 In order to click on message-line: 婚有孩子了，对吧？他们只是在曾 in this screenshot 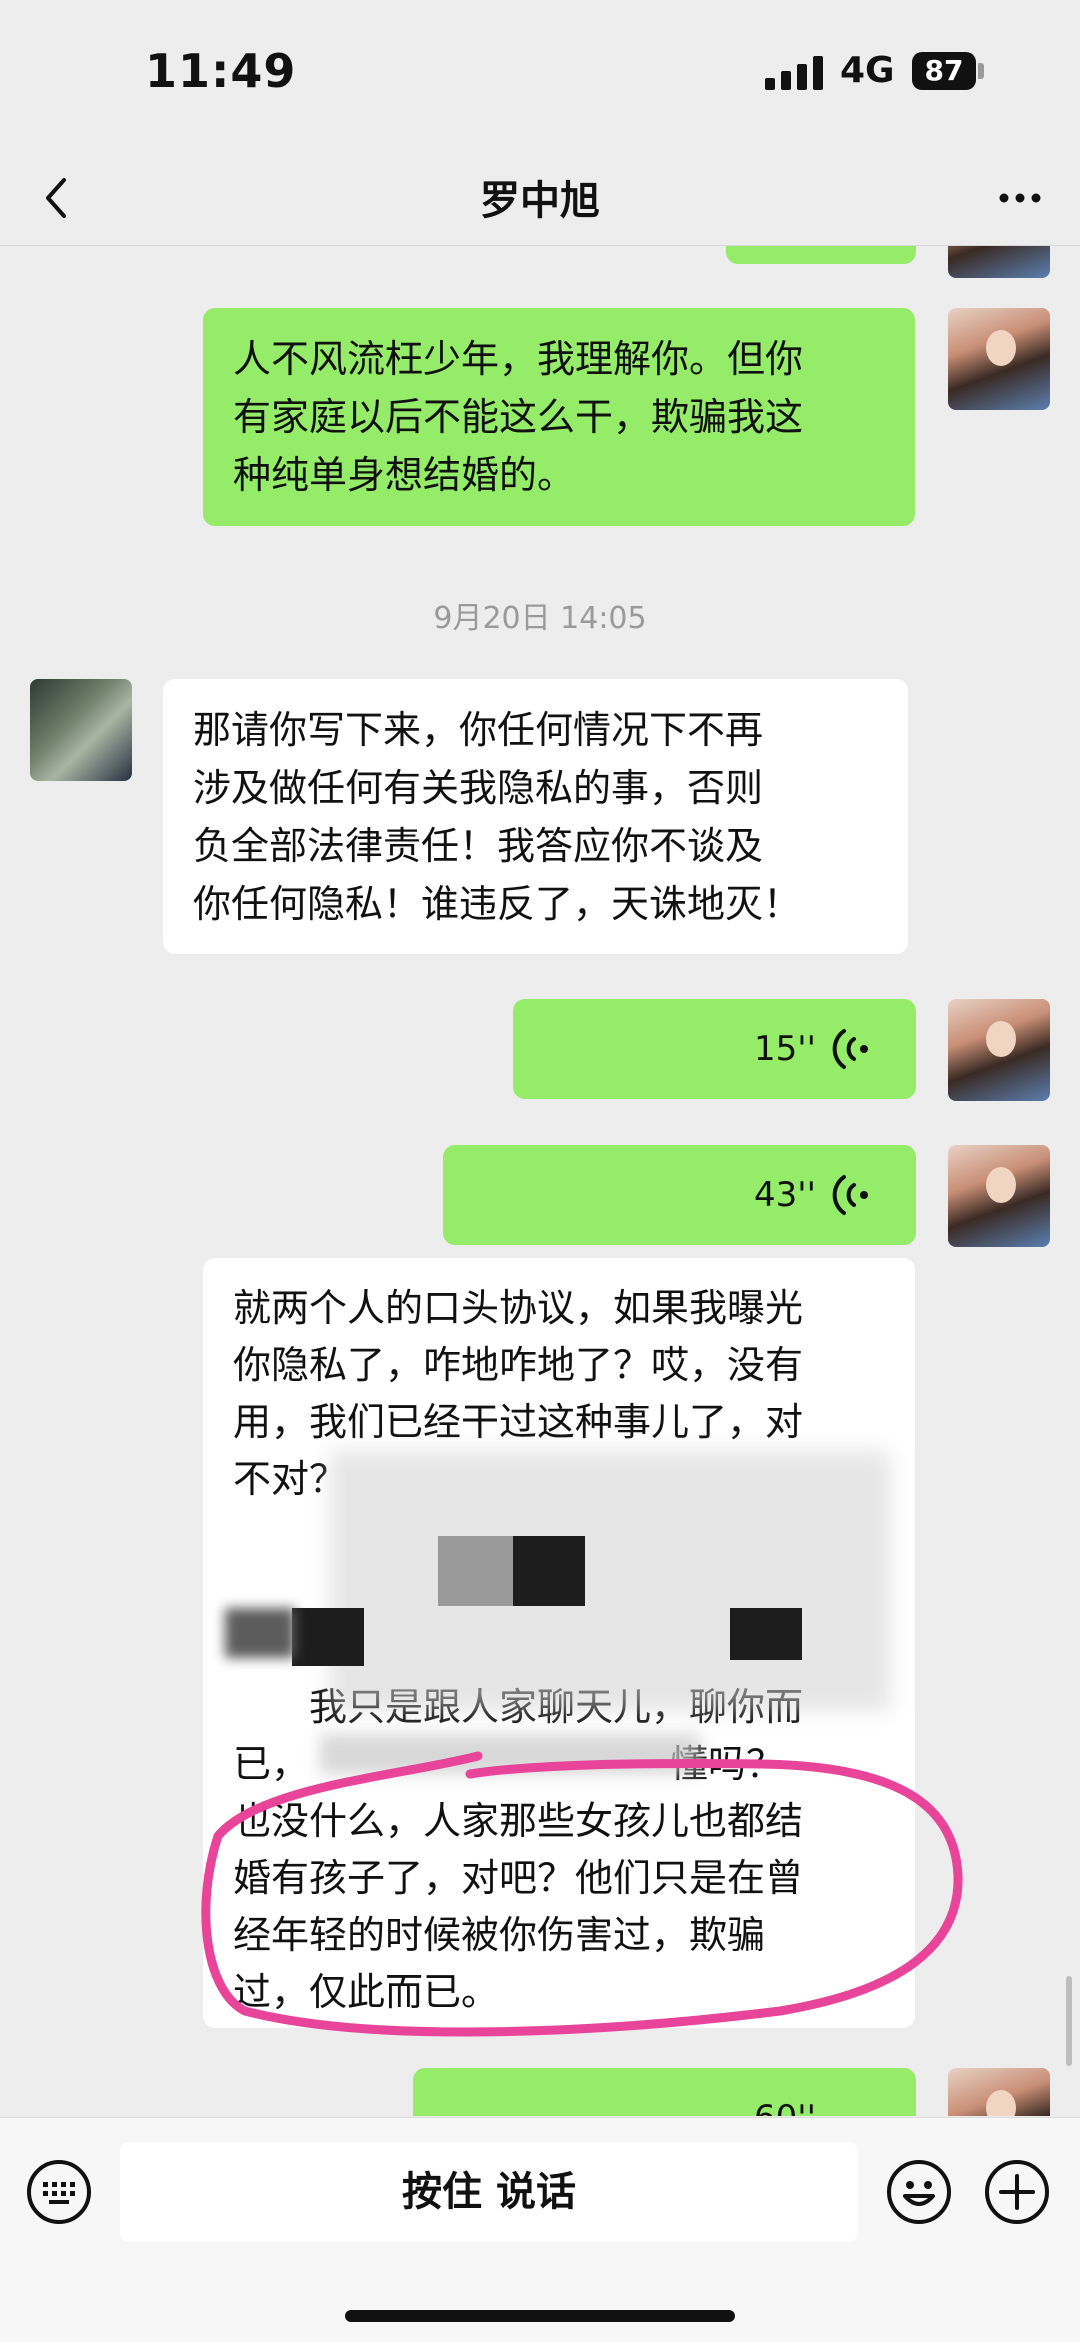, I will do `click(518, 1878)`.